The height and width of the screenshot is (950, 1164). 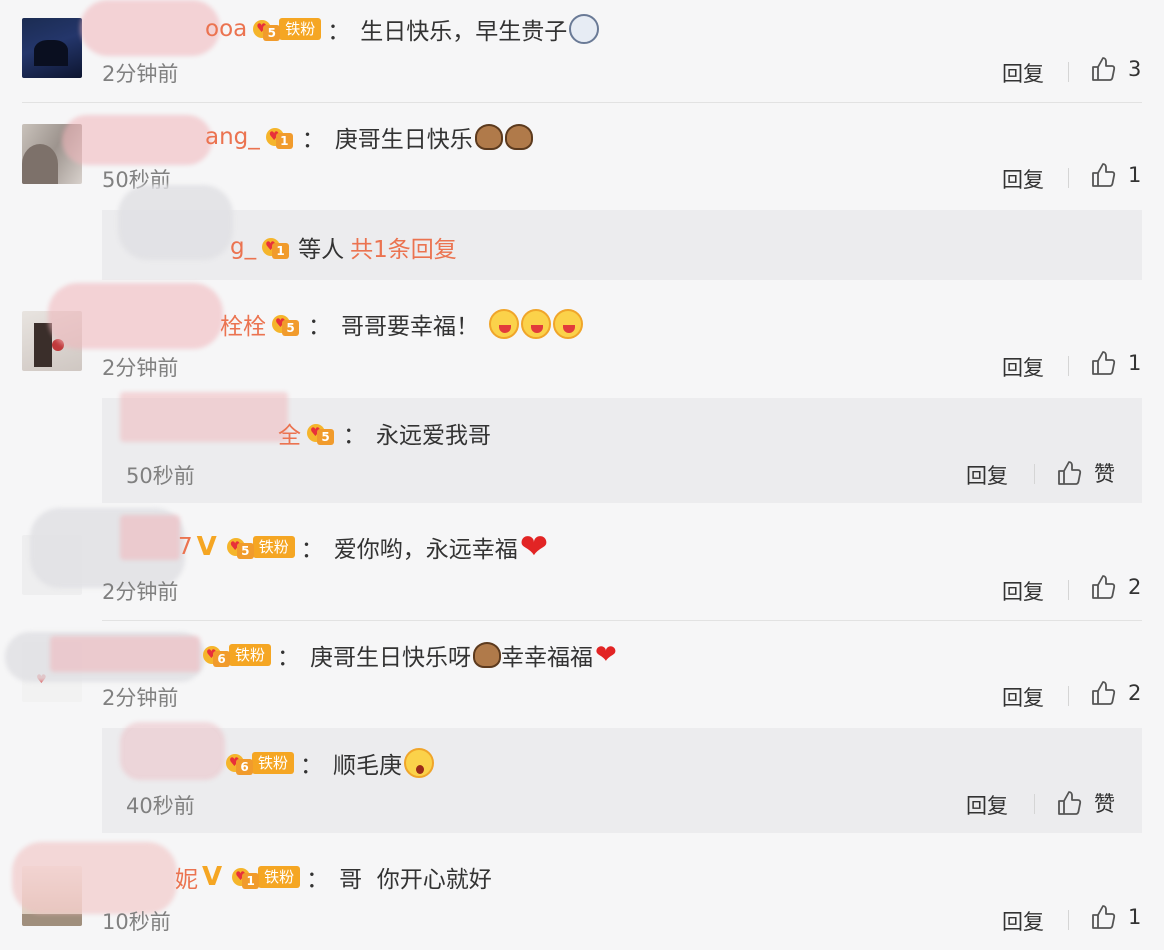 I want to click on timestamp: 10秒前, so click(x=136, y=922).